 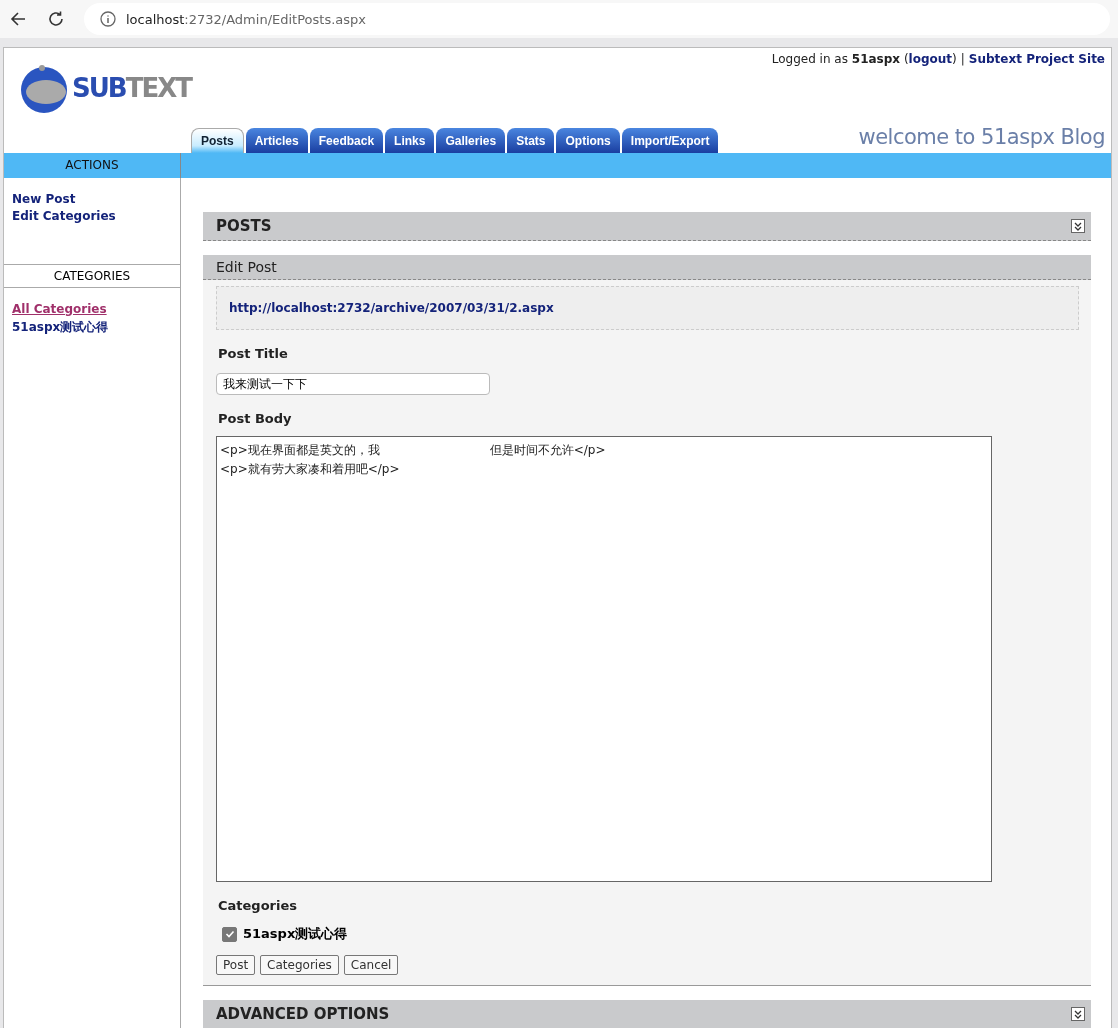 What do you see at coordinates (410, 140) in the screenshot?
I see `nav-tab: Links` at bounding box center [410, 140].